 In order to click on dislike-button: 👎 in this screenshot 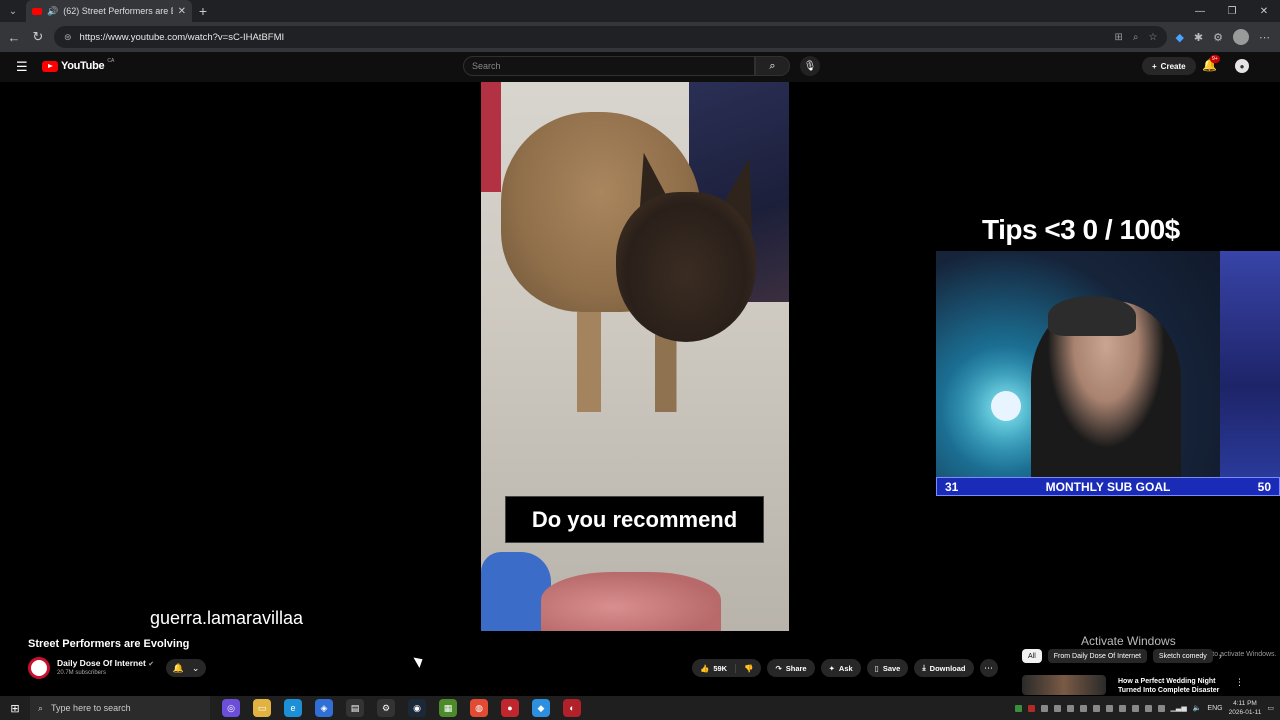, I will do `click(748, 668)`.